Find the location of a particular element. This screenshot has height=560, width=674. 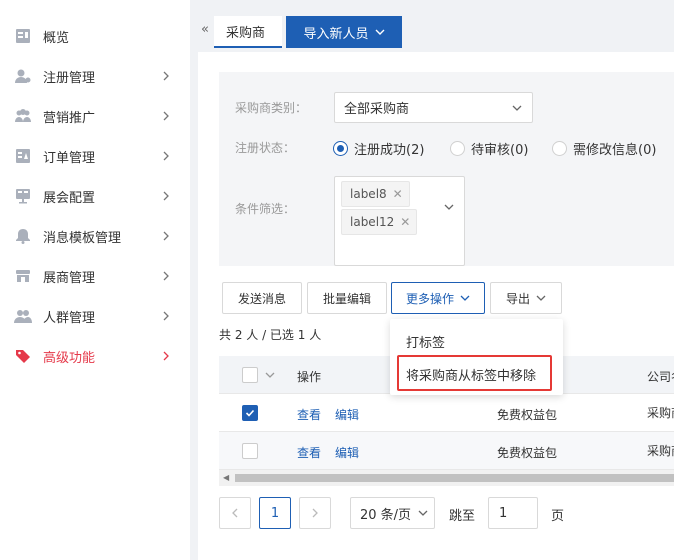

condition-tag-select: label8 ✕ label12 ✕ is located at coordinates (399, 221).